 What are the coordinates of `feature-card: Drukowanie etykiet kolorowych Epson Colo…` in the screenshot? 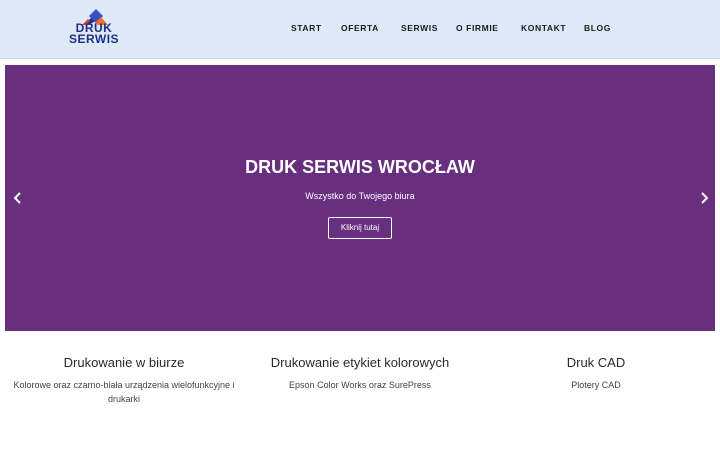 It's located at (360, 373).